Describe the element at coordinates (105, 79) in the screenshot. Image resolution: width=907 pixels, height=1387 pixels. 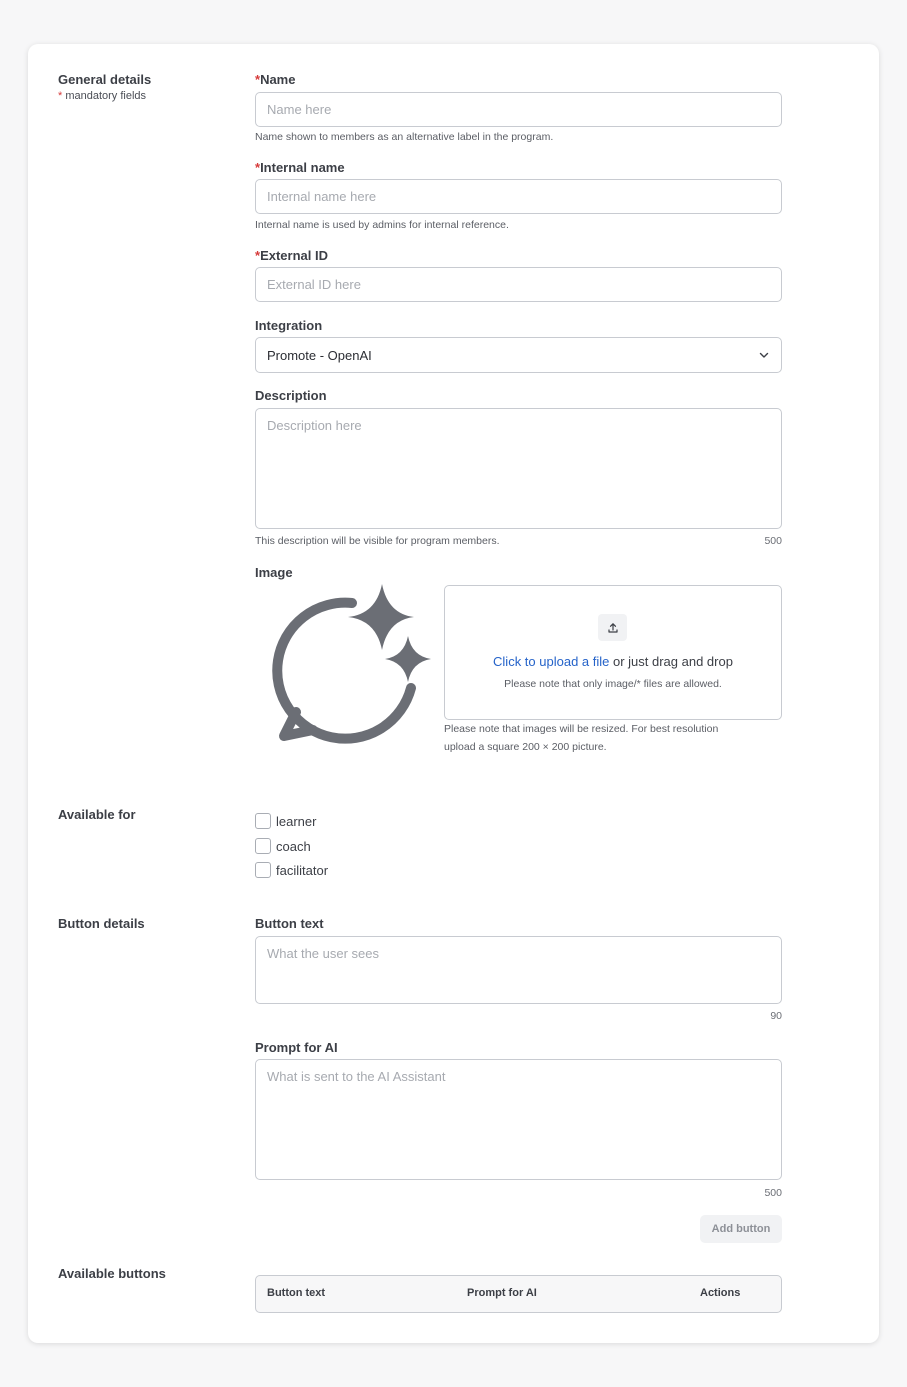
I see `general-details-title: General details` at that location.